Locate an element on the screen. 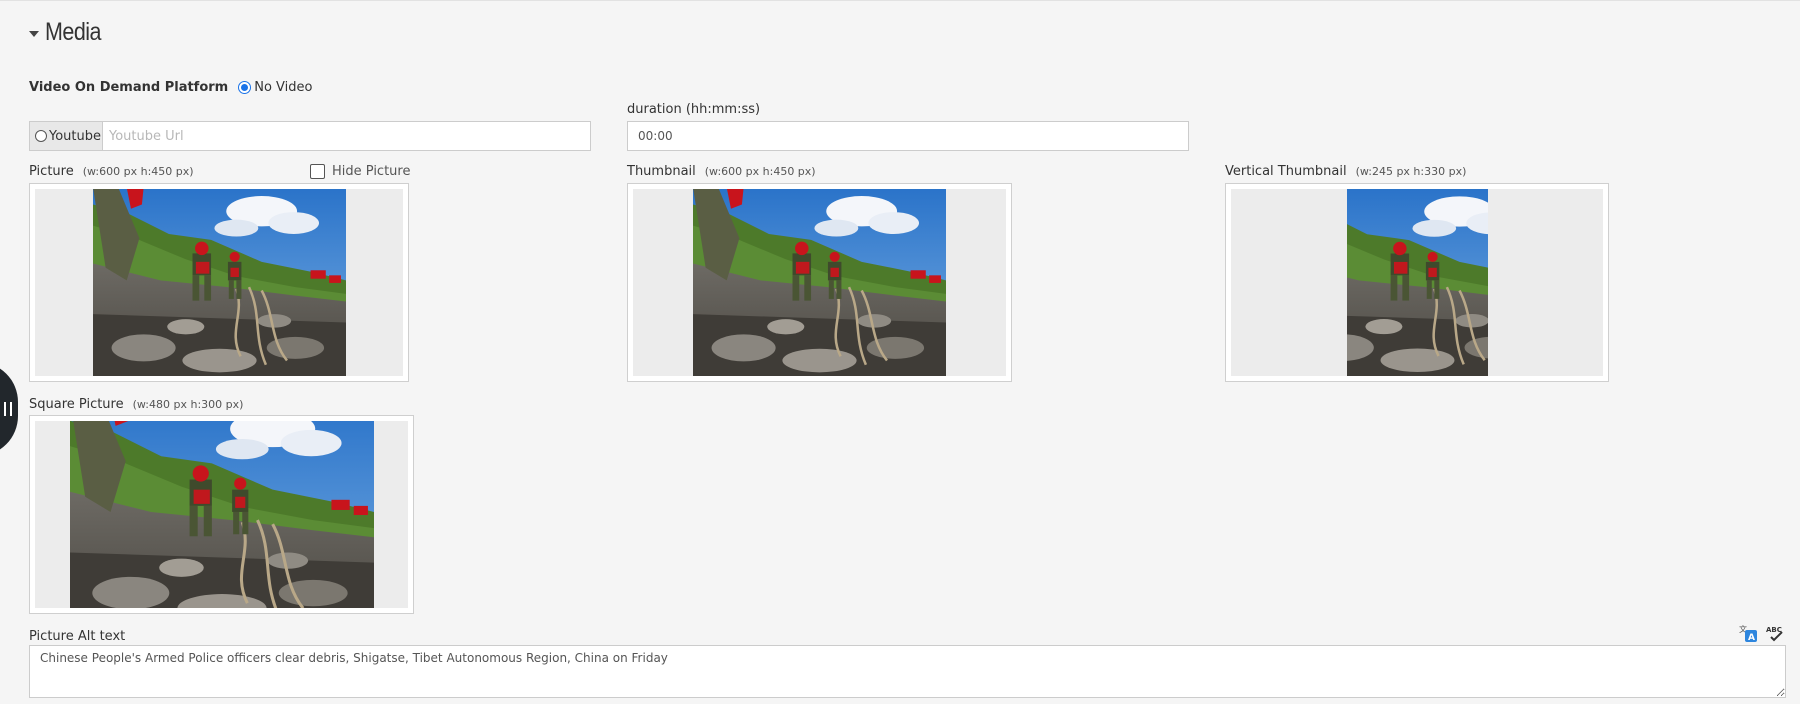 This screenshot has height=704, width=1800. hide-picture-label: Hide Picture is located at coordinates (371, 171).